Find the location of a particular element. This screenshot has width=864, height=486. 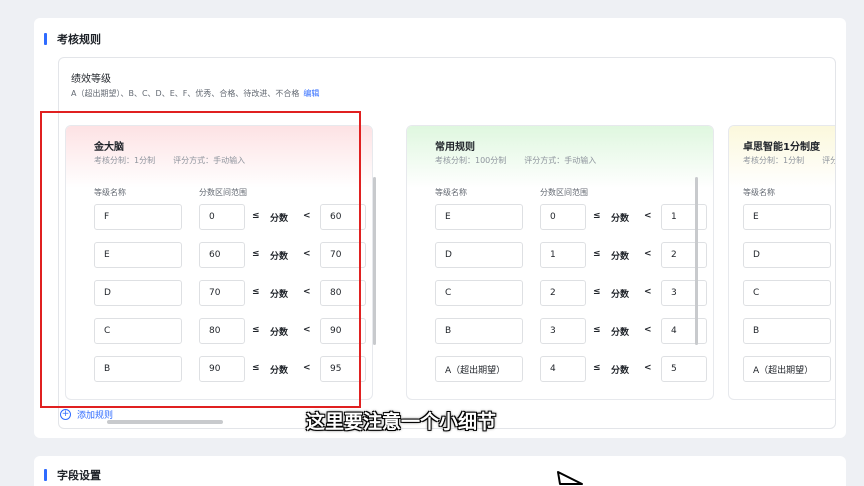

horizontal-scrollbar is located at coordinates (165, 422).